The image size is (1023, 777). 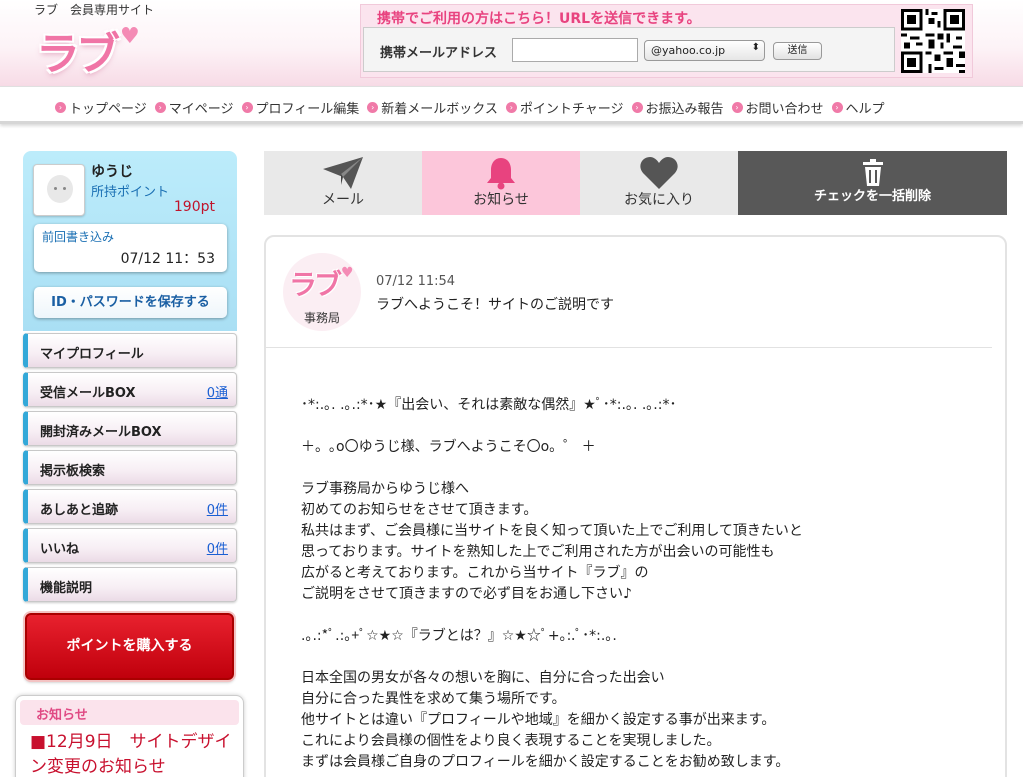 I want to click on nav-item-profile-edit: › プロフィール編集, so click(x=300, y=107).